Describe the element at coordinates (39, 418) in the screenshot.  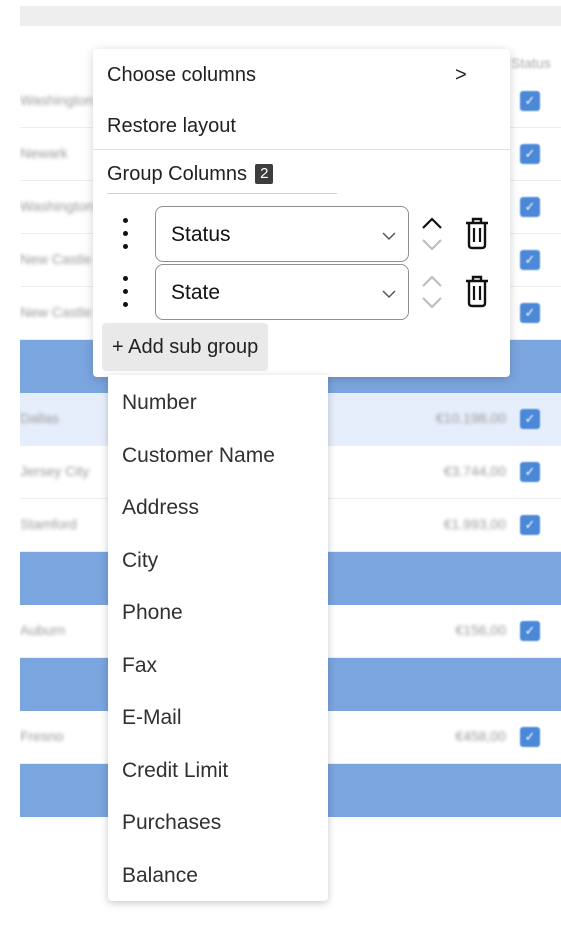
I see `city-cell: Dallas` at that location.